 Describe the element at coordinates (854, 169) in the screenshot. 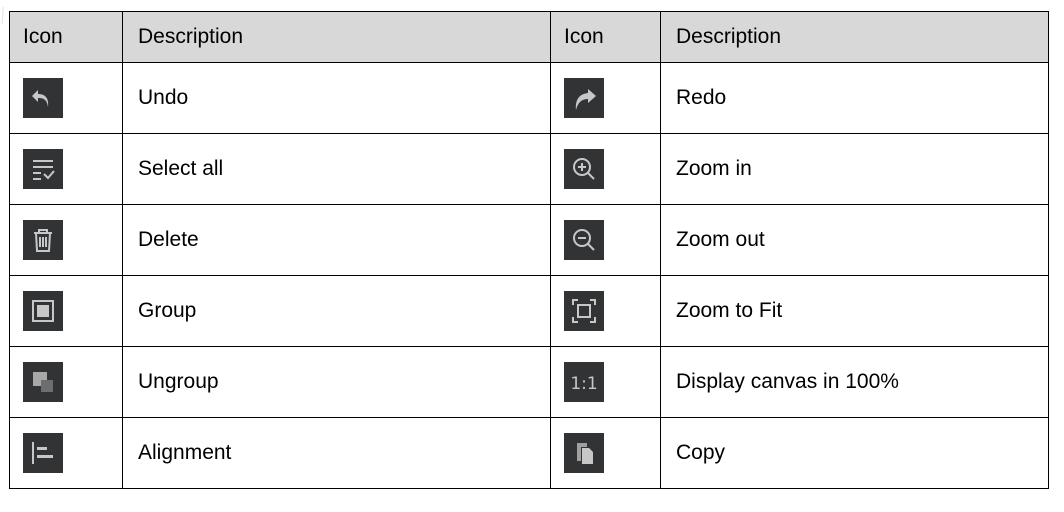

I see `label-zoom-in: Zoom in` at that location.